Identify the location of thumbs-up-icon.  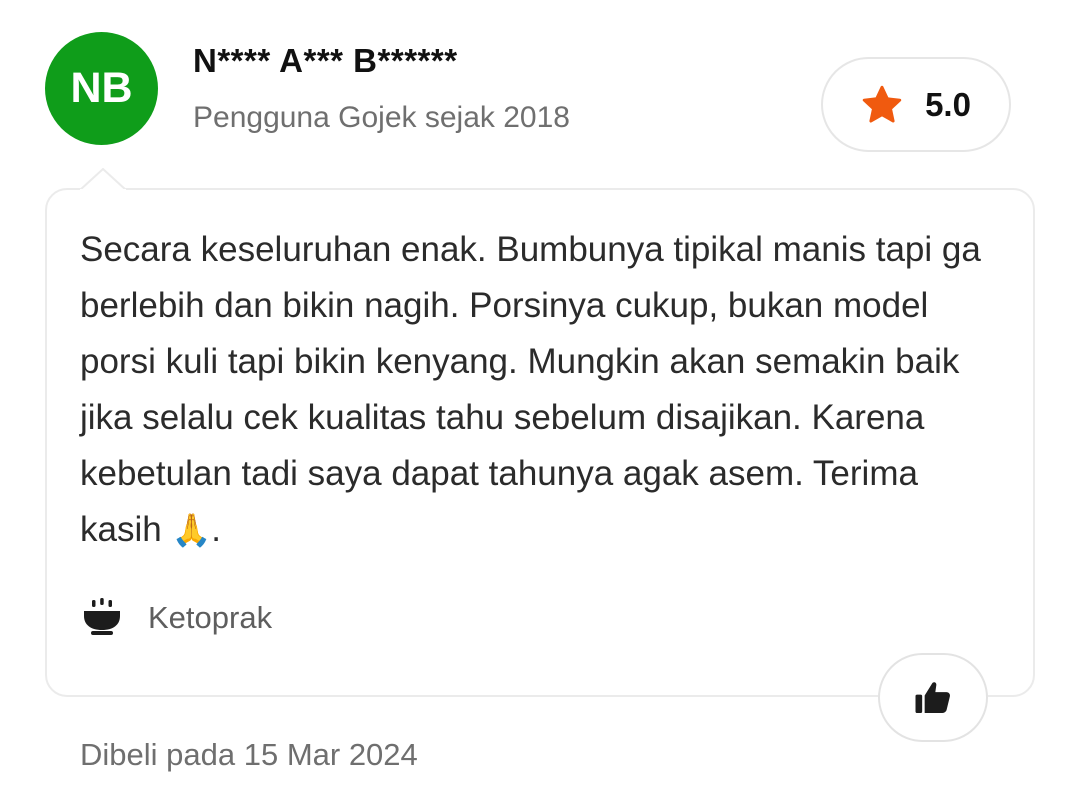
(933, 698).